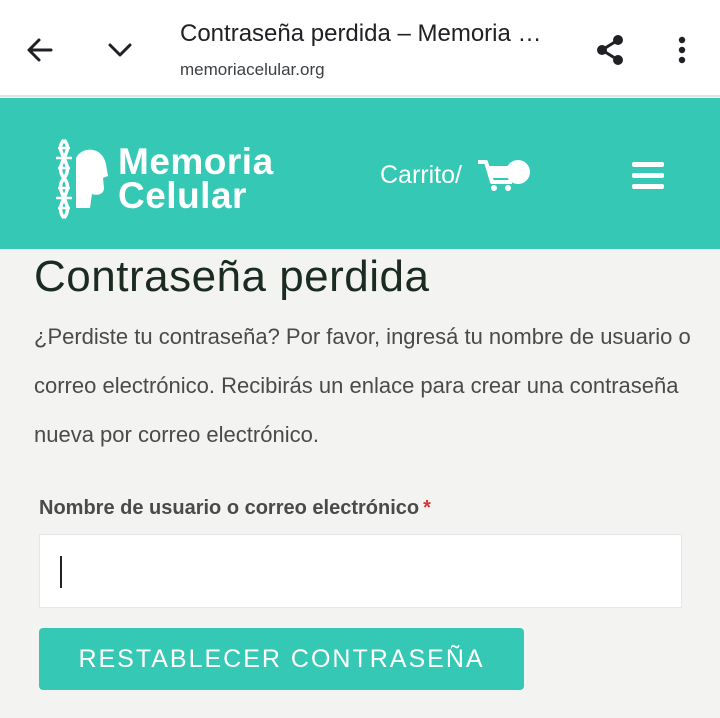  I want to click on reset-password-button: RESTABLECER CONTRASEÑA, so click(281, 659).